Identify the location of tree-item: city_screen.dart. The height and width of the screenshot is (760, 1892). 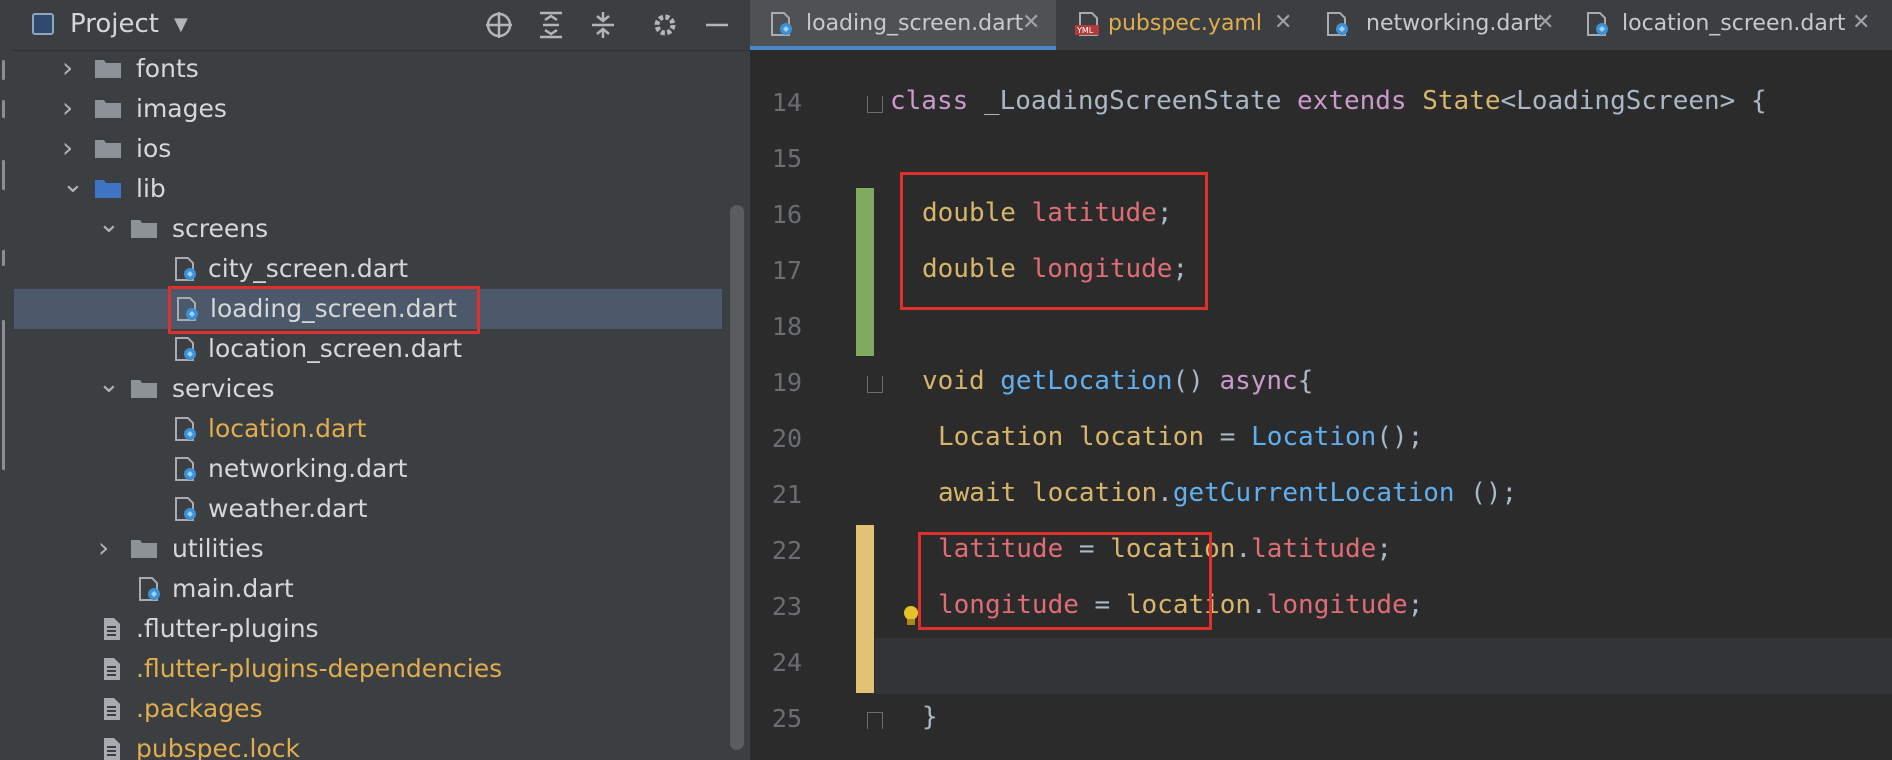
(367, 269).